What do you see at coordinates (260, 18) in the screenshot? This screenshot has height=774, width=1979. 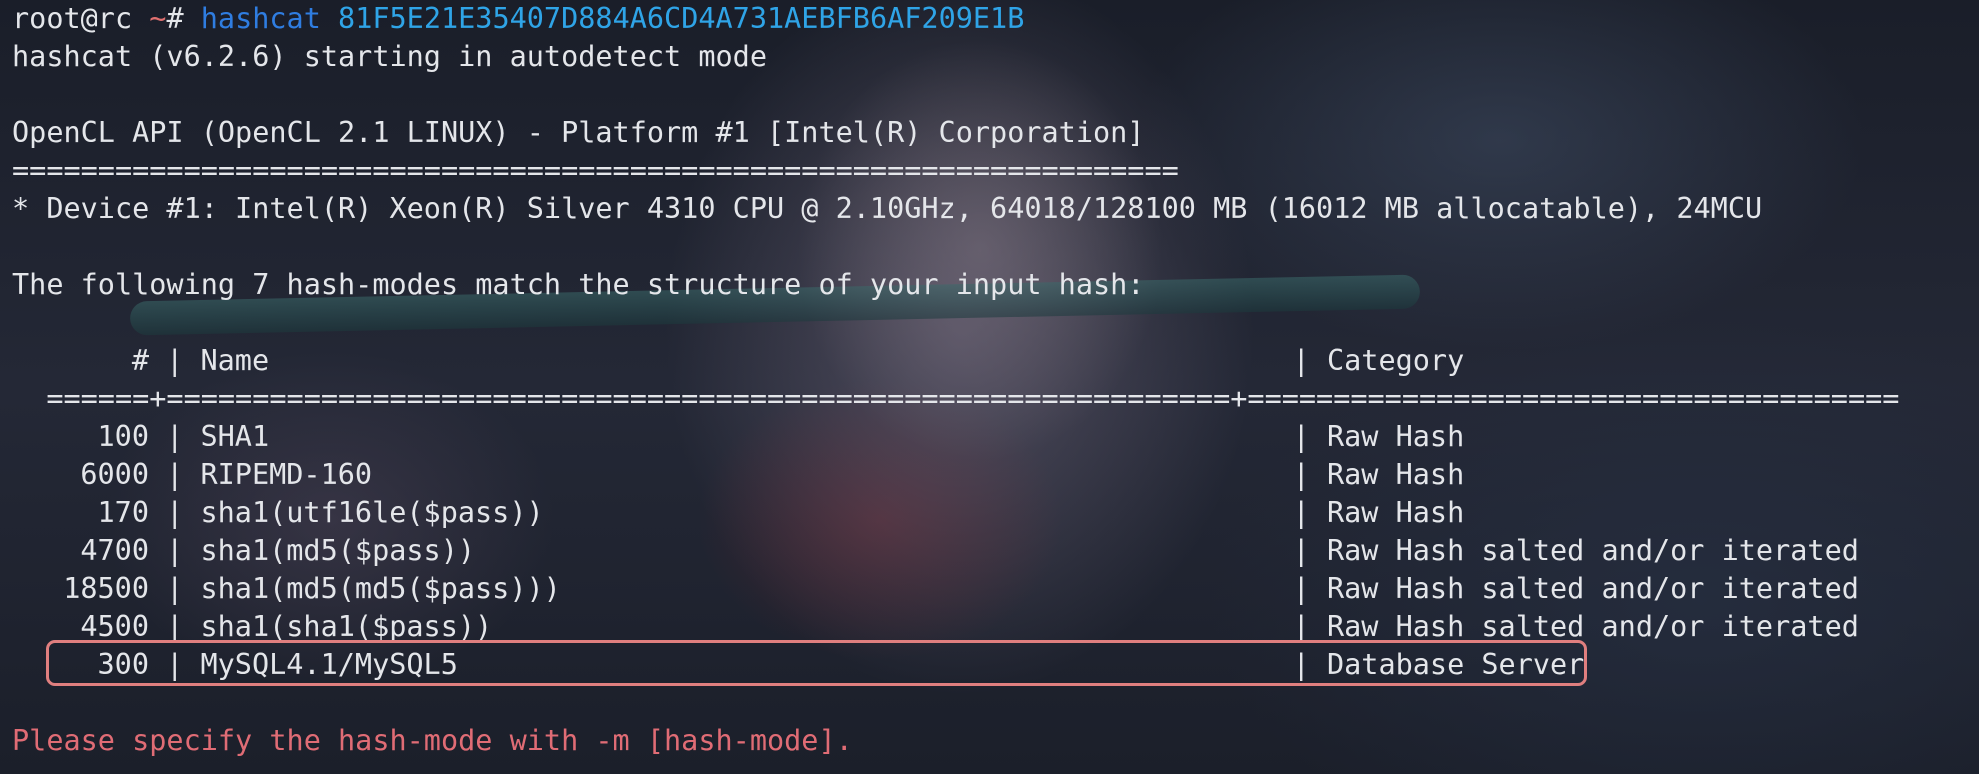 I see `command-name: hashcat` at bounding box center [260, 18].